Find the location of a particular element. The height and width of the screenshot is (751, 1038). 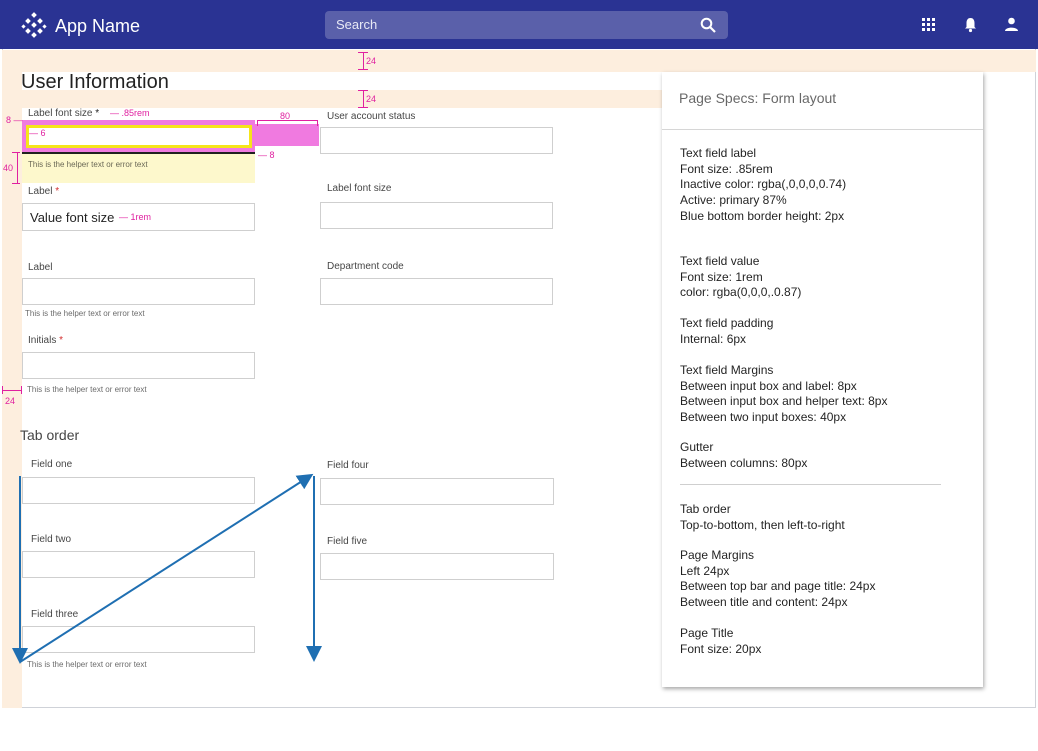

spec-gutter: Gutter Between columns: 80px is located at coordinates (744, 455).